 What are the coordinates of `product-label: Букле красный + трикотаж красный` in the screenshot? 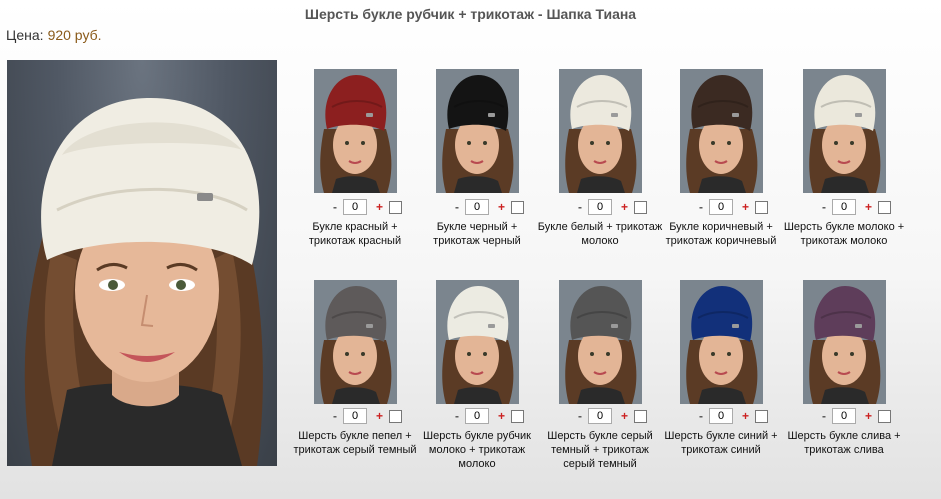 It's located at (355, 234).